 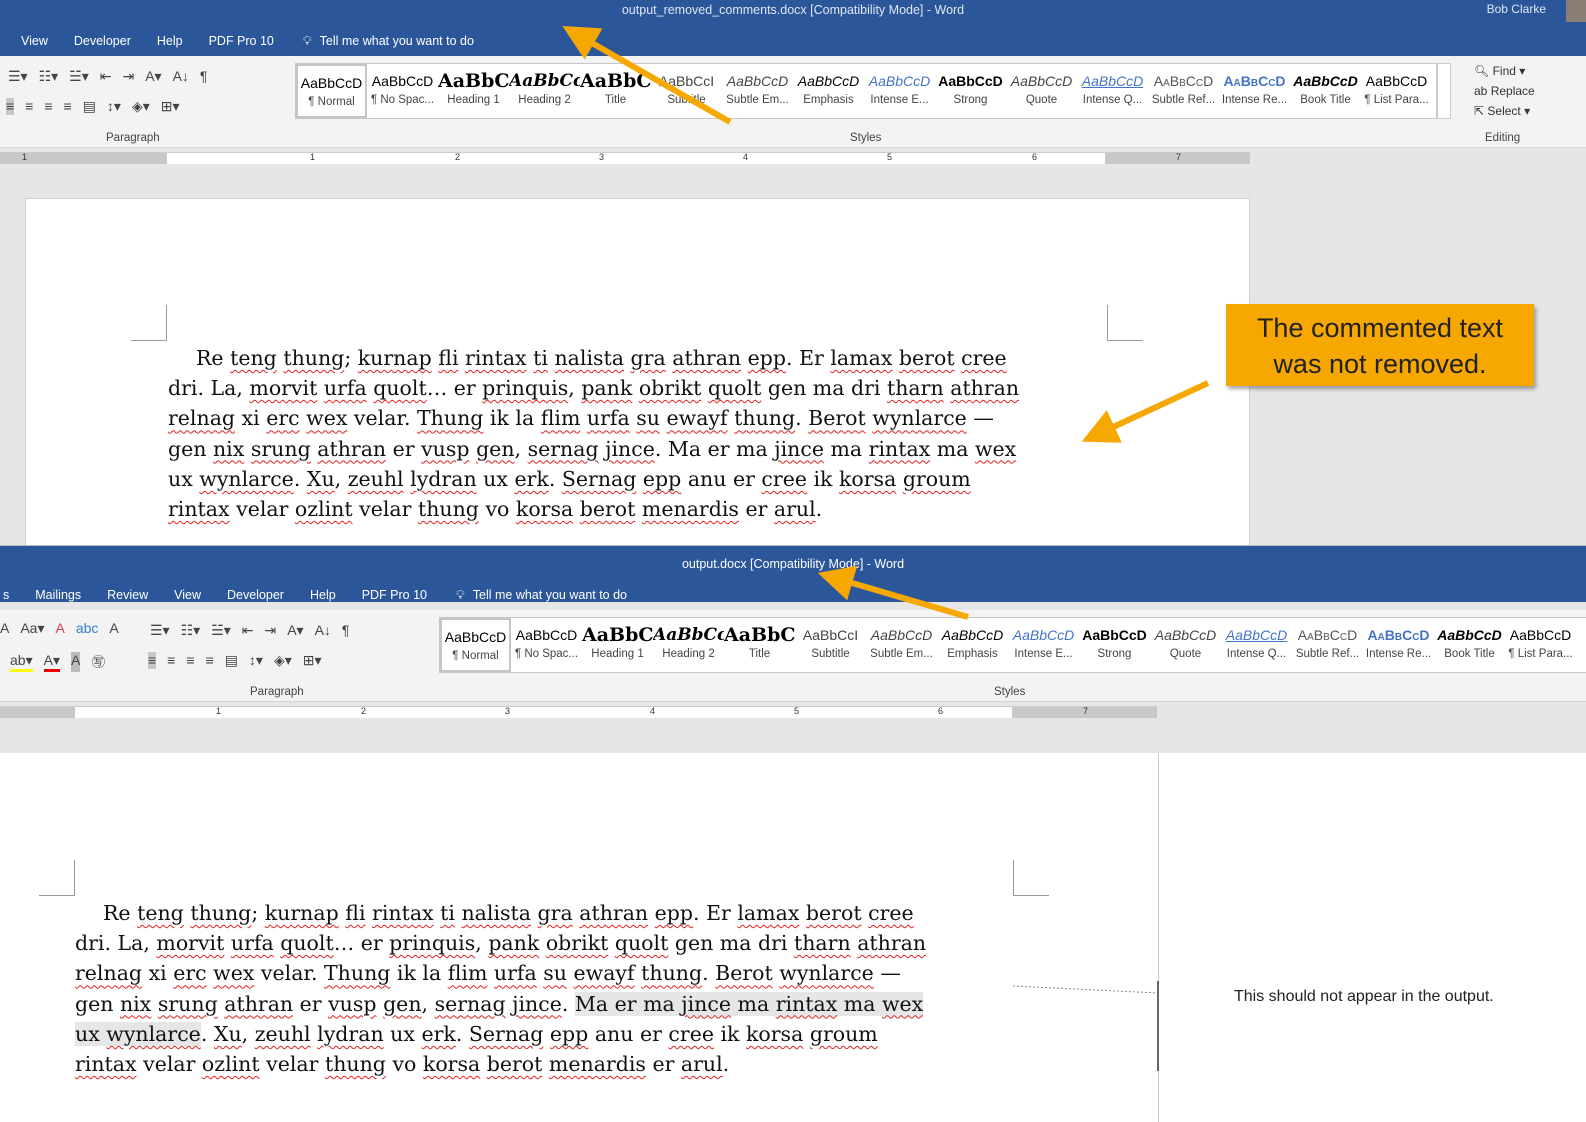 What do you see at coordinates (1444, 91) in the screenshot?
I see `gallery-scroll` at bounding box center [1444, 91].